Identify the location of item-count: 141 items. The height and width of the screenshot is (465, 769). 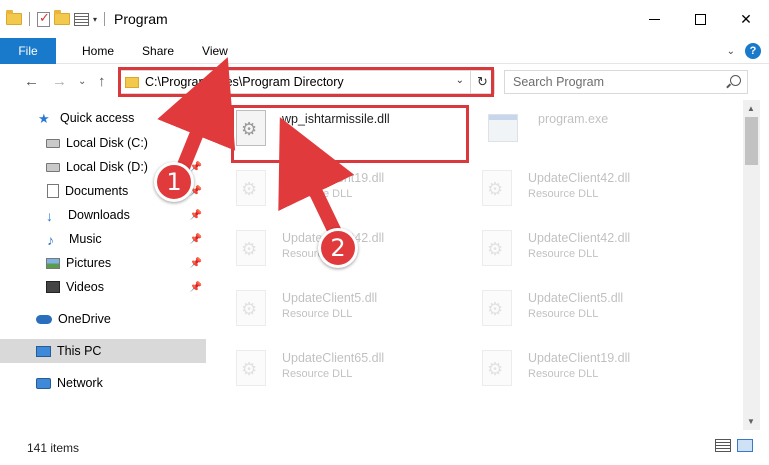
(53, 447).